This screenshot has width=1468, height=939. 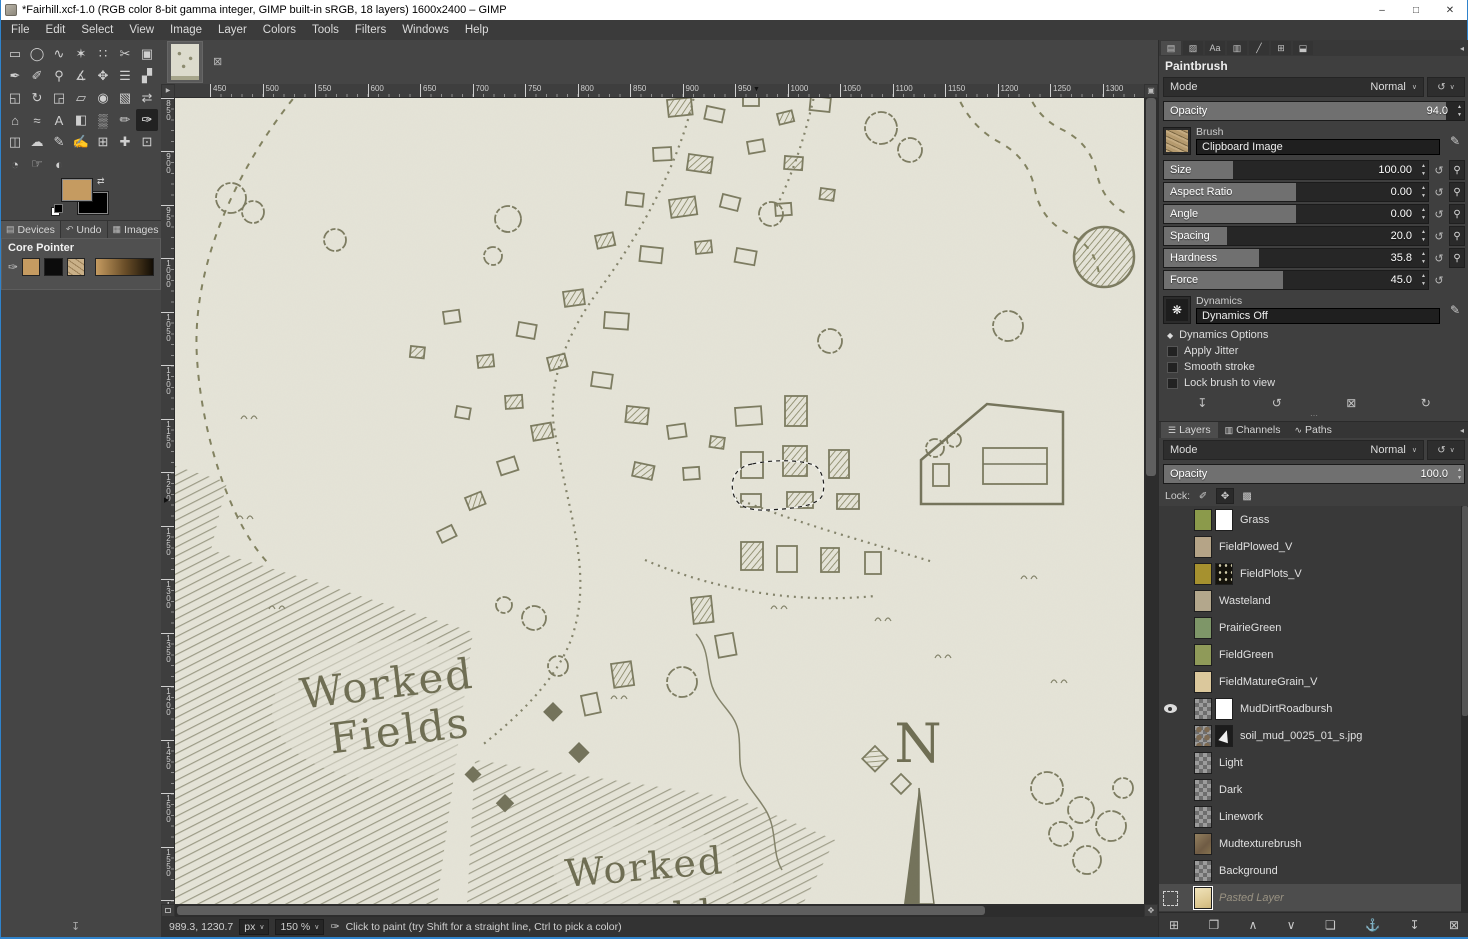 I want to click on slider-track: Force 45.0 ▲ ▼, so click(x=1296, y=280).